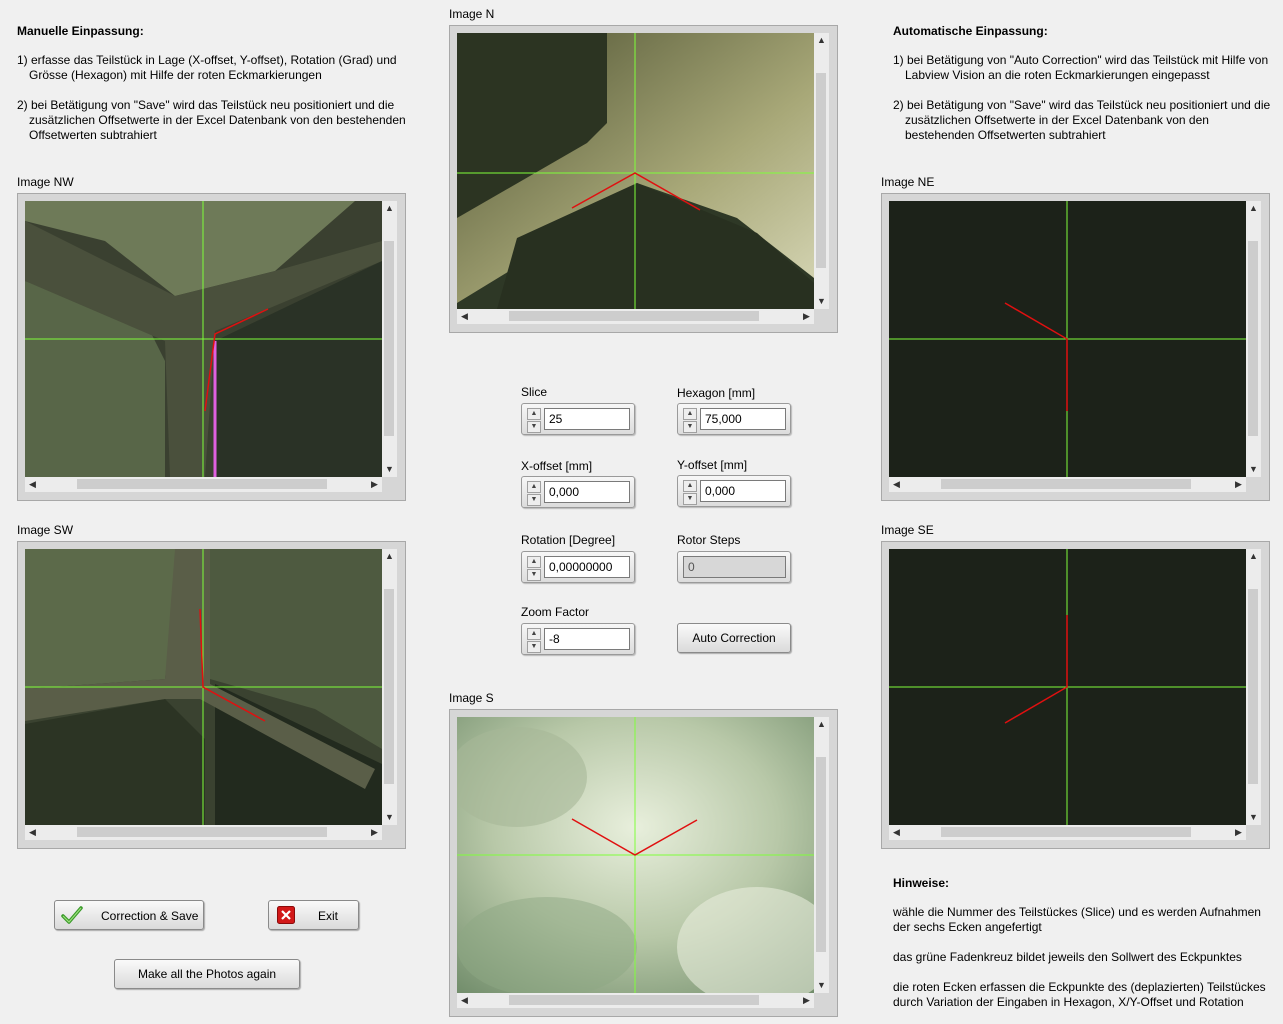 The width and height of the screenshot is (1283, 1024). What do you see at coordinates (587, 419) in the screenshot?
I see `slice-input: 25` at bounding box center [587, 419].